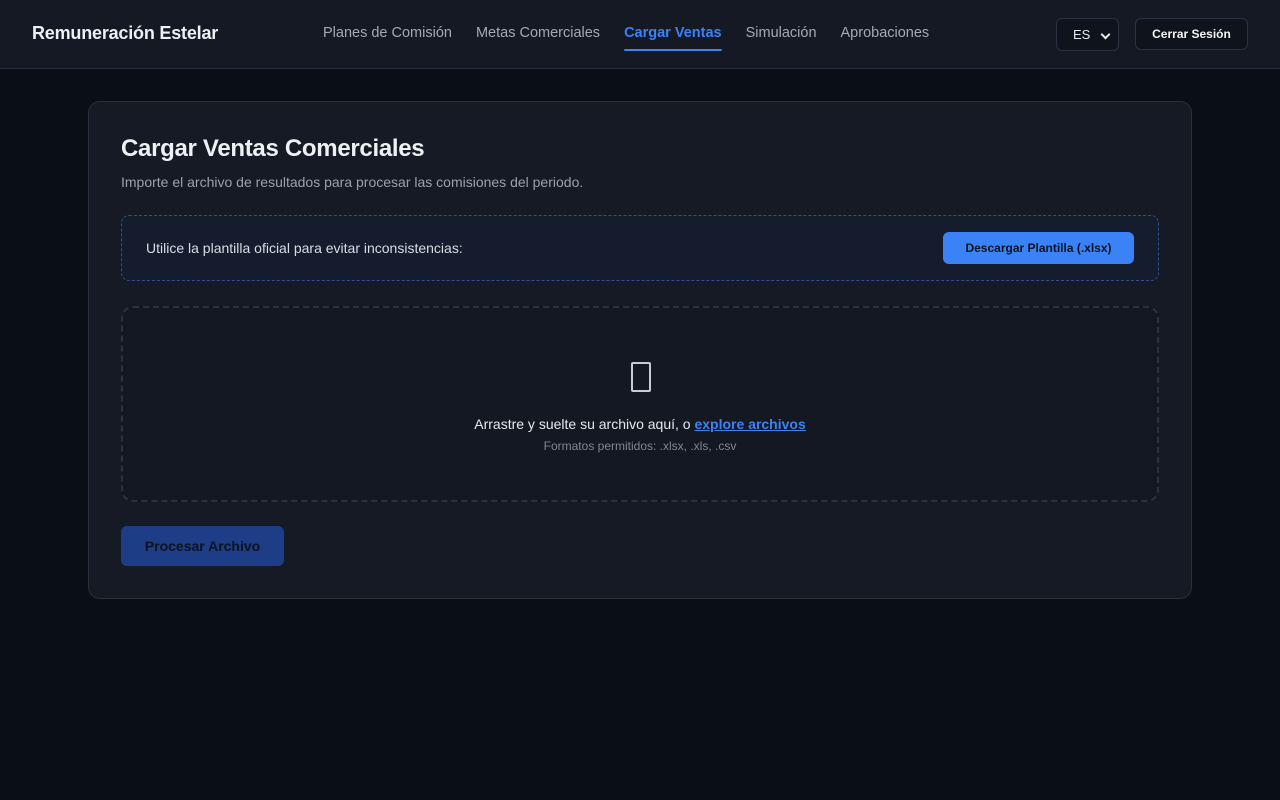 This screenshot has width=1280, height=800. Describe the element at coordinates (1082, 34) in the screenshot. I see `language-select-value: ES` at that location.